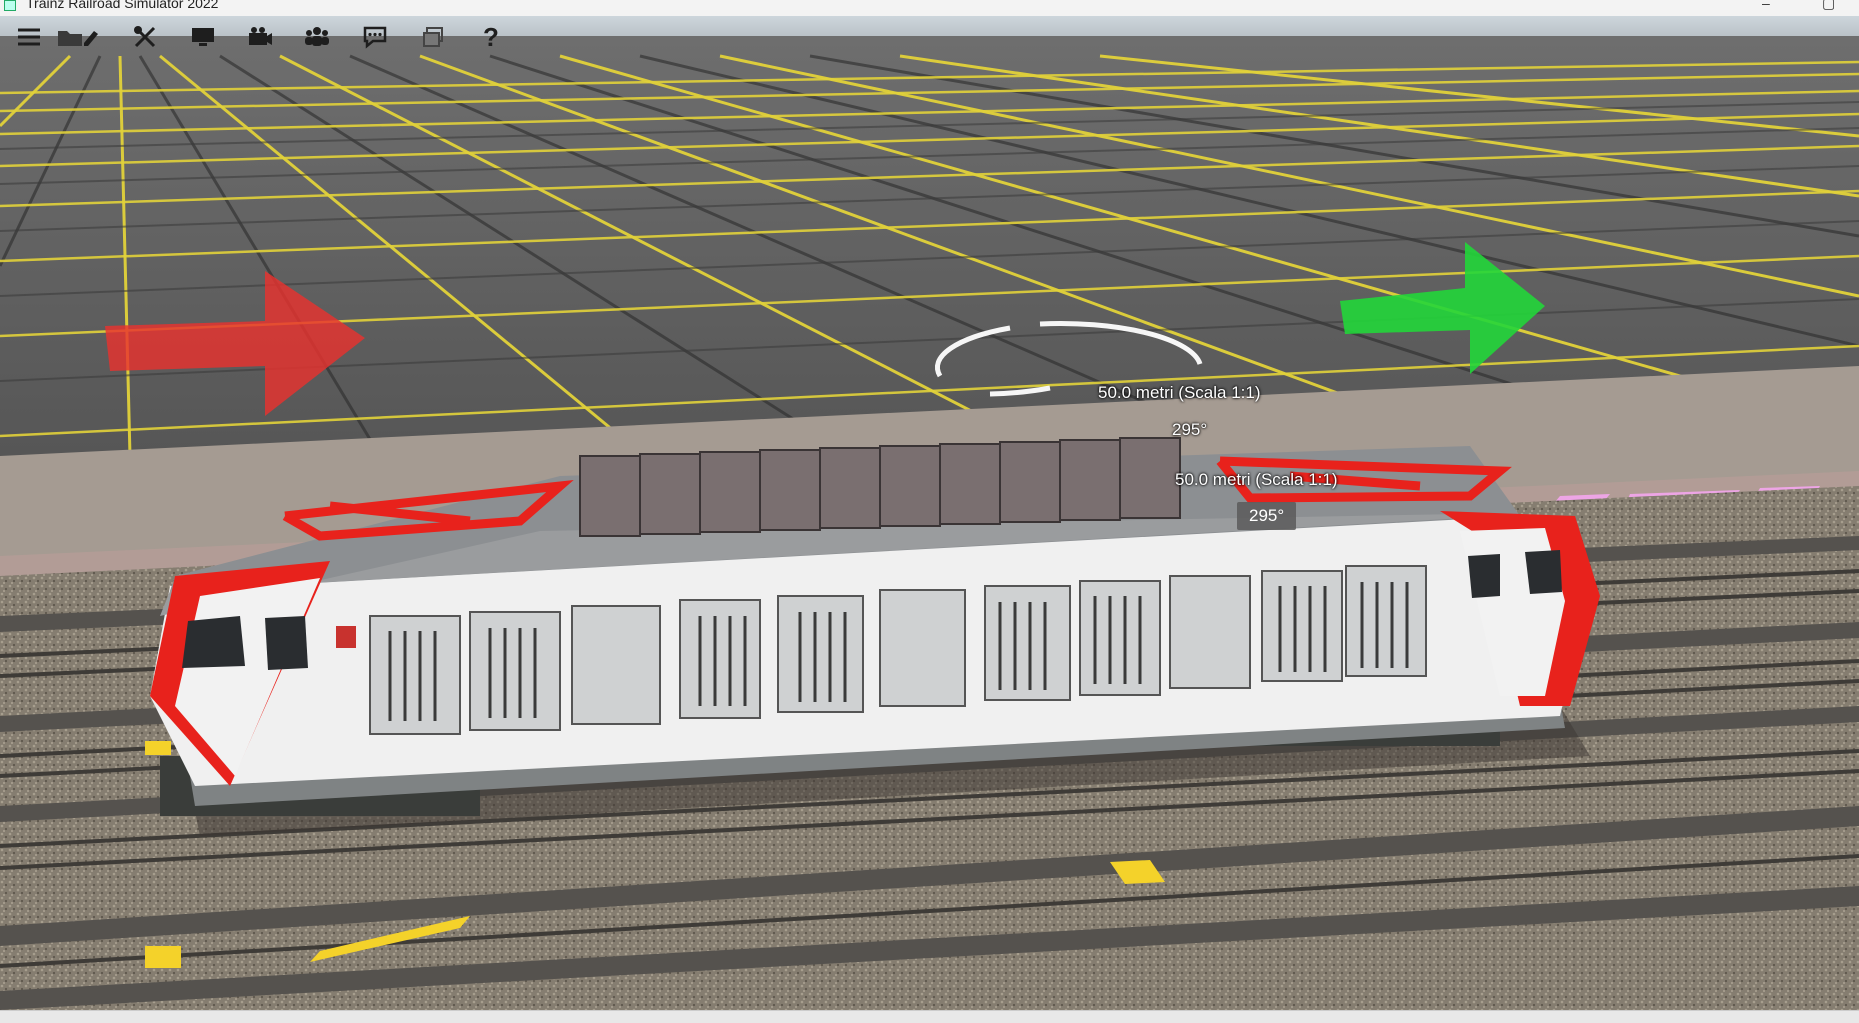 This screenshot has height=1023, width=1859. What do you see at coordinates (1828, 5) in the screenshot?
I see `maximize-icon: ▢` at bounding box center [1828, 5].